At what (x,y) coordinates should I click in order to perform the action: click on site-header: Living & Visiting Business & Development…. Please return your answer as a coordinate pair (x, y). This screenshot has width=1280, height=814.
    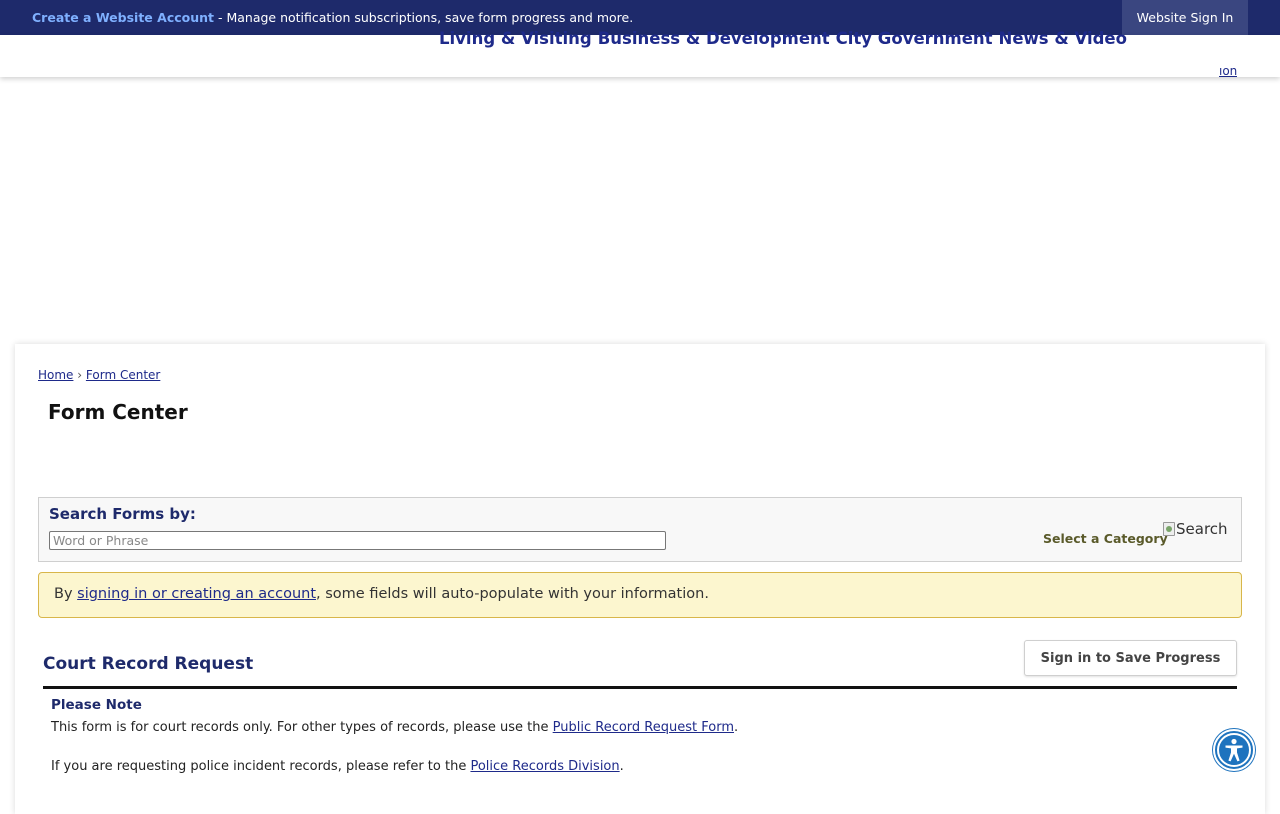
    Looking at the image, I should click on (640, 53).